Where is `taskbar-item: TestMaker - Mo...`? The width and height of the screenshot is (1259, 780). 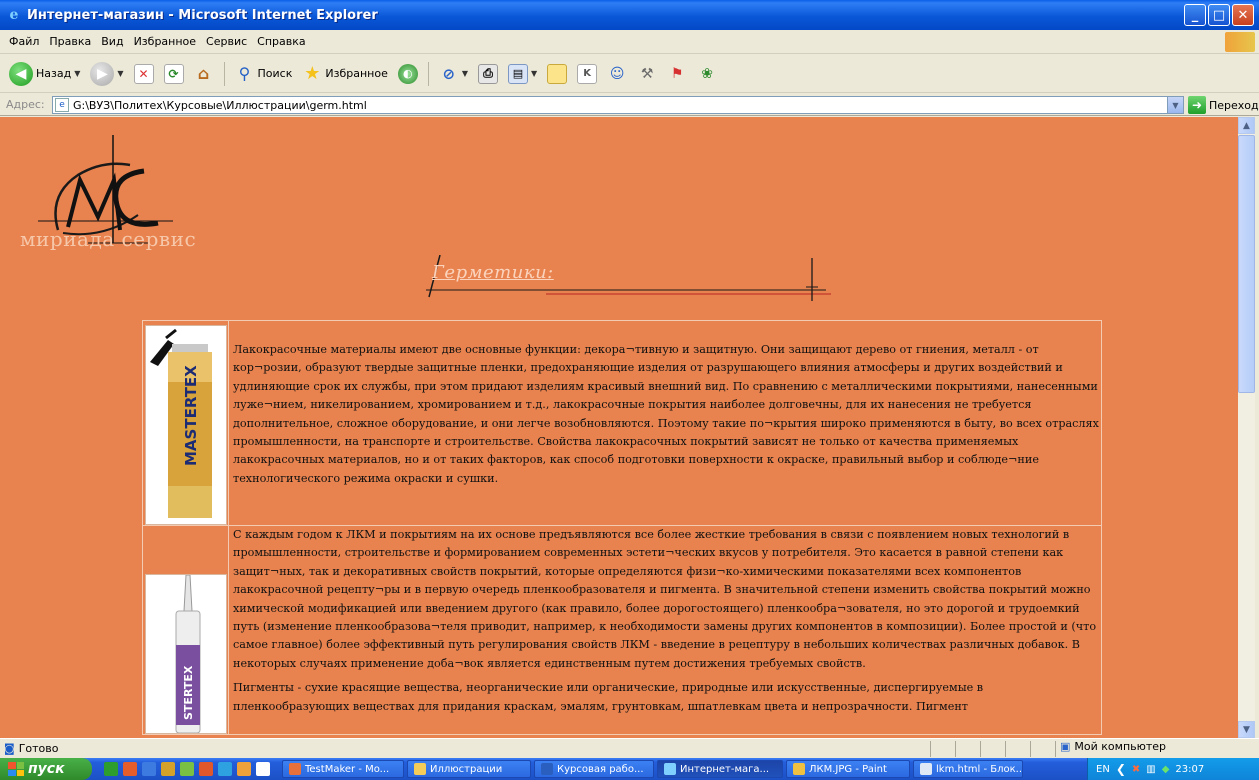
taskbar-item: TestMaker - Mo... is located at coordinates (343, 769).